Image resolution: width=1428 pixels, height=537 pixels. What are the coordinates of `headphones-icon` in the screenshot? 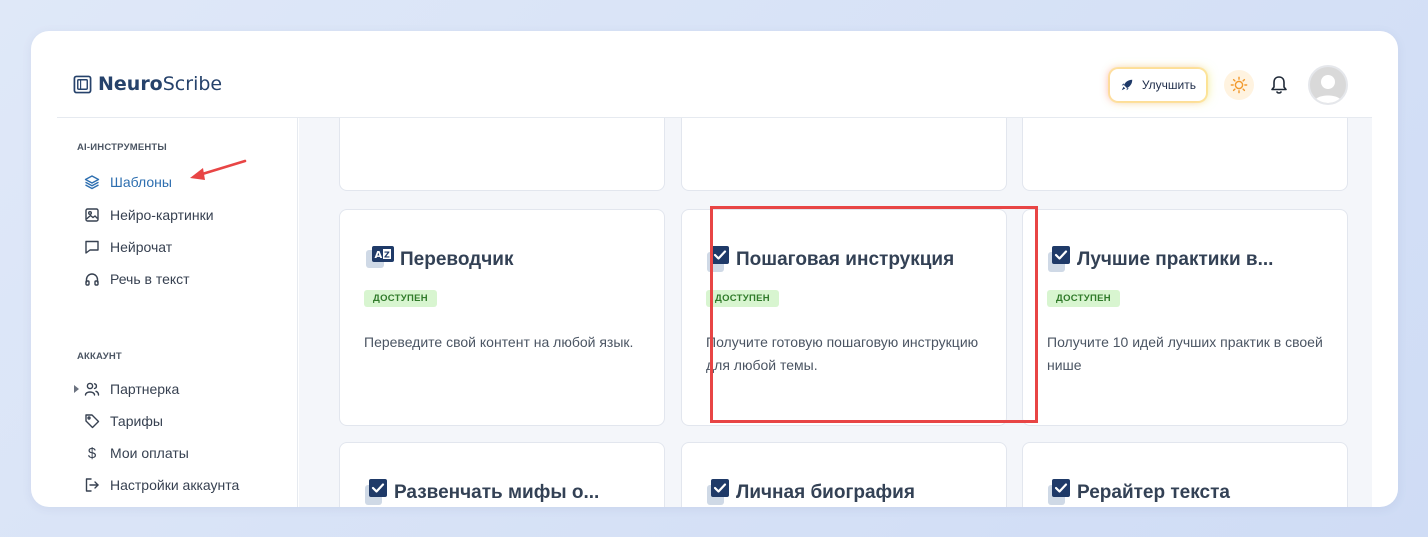 It's located at (92, 279).